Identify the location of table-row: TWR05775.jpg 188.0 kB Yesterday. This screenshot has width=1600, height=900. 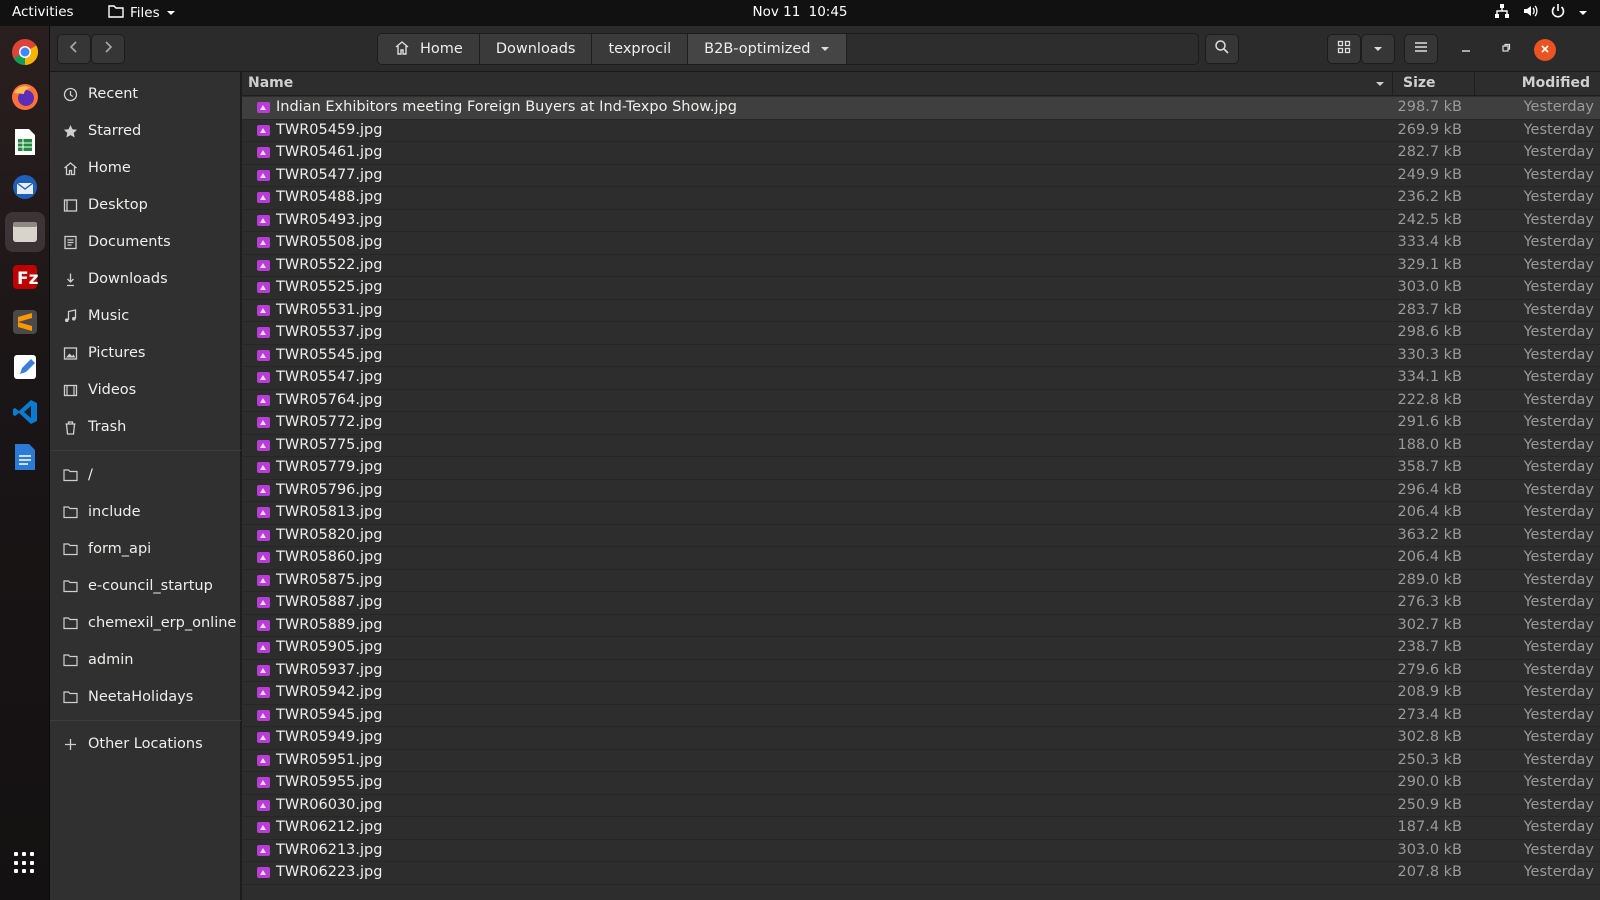
(921, 446).